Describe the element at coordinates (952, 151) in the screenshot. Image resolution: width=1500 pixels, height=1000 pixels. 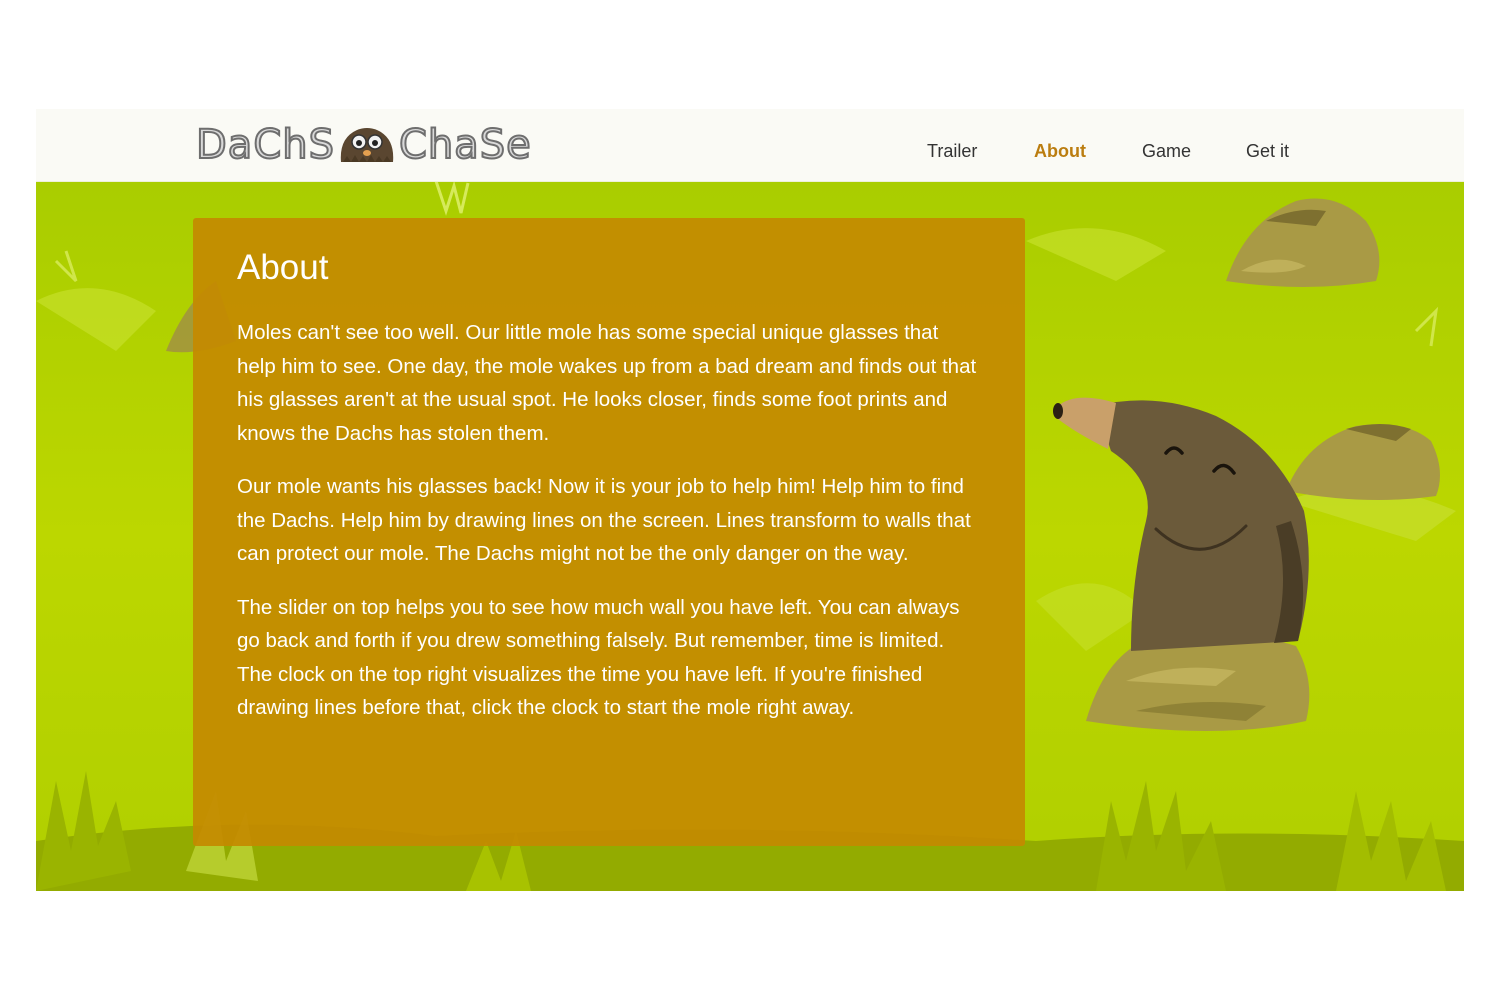
I see `nav-trailer: Trailer` at that location.